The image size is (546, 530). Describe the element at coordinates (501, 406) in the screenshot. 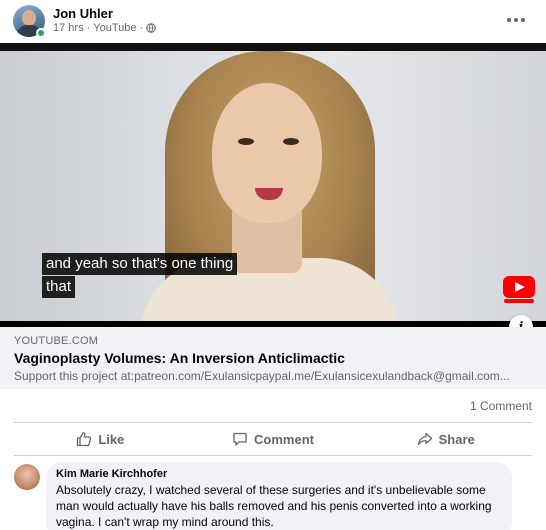

I see `comment-count: 1 Comment` at that location.